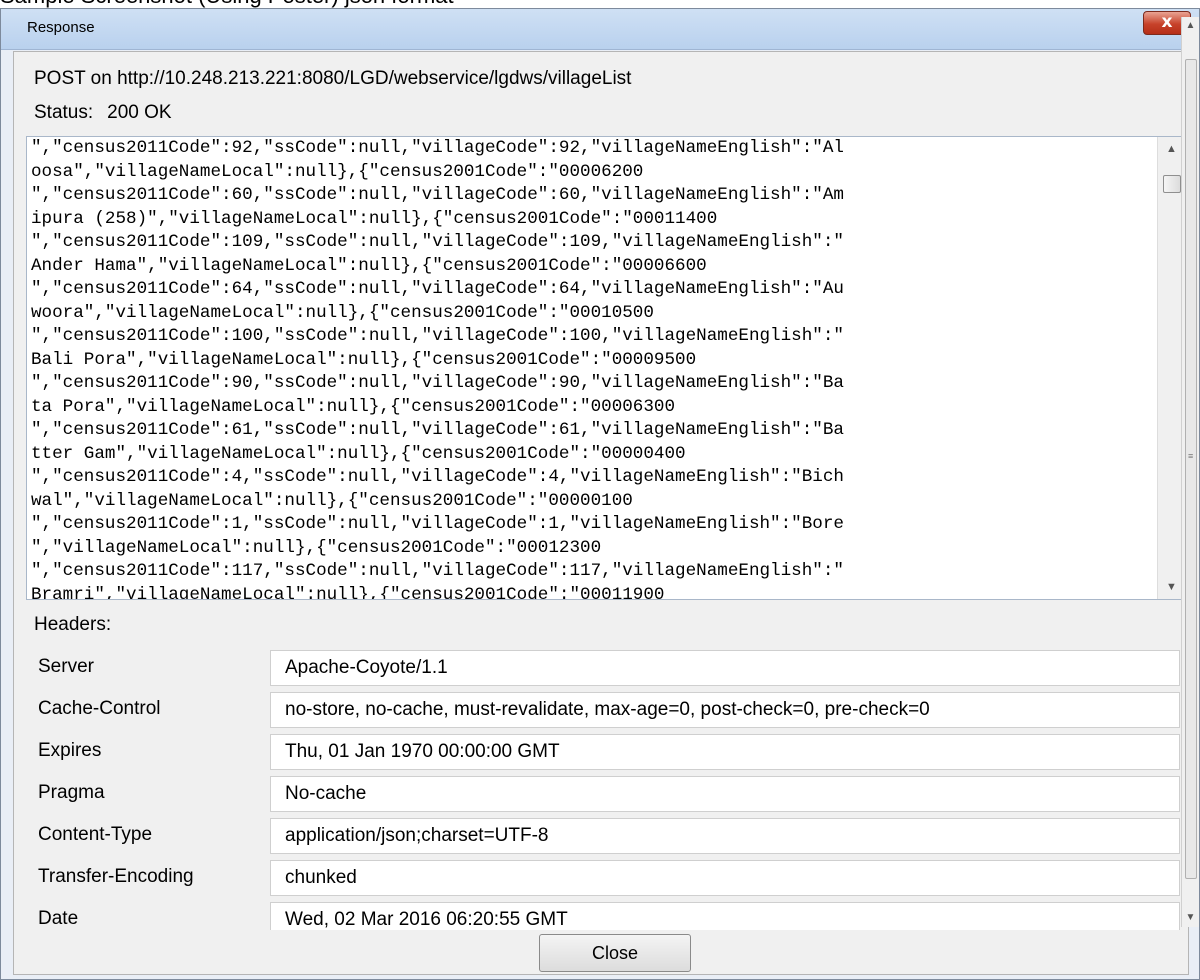 This screenshot has height=980, width=1200. I want to click on header-key: Pragma, so click(71, 792).